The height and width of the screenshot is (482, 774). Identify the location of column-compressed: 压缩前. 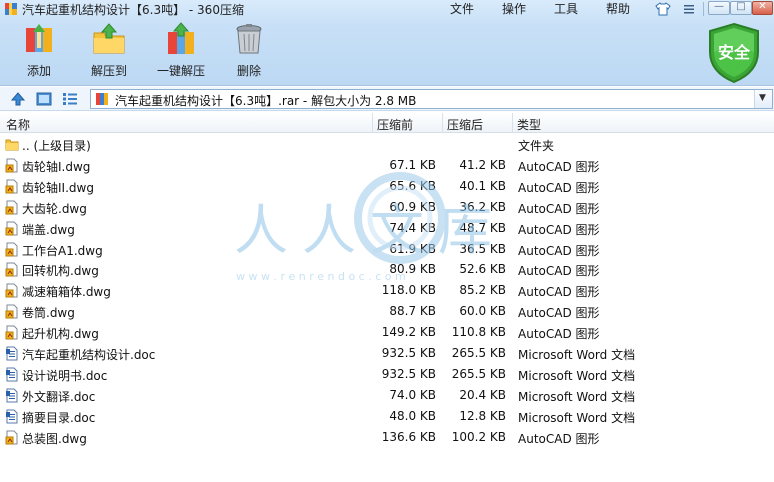
(395, 124).